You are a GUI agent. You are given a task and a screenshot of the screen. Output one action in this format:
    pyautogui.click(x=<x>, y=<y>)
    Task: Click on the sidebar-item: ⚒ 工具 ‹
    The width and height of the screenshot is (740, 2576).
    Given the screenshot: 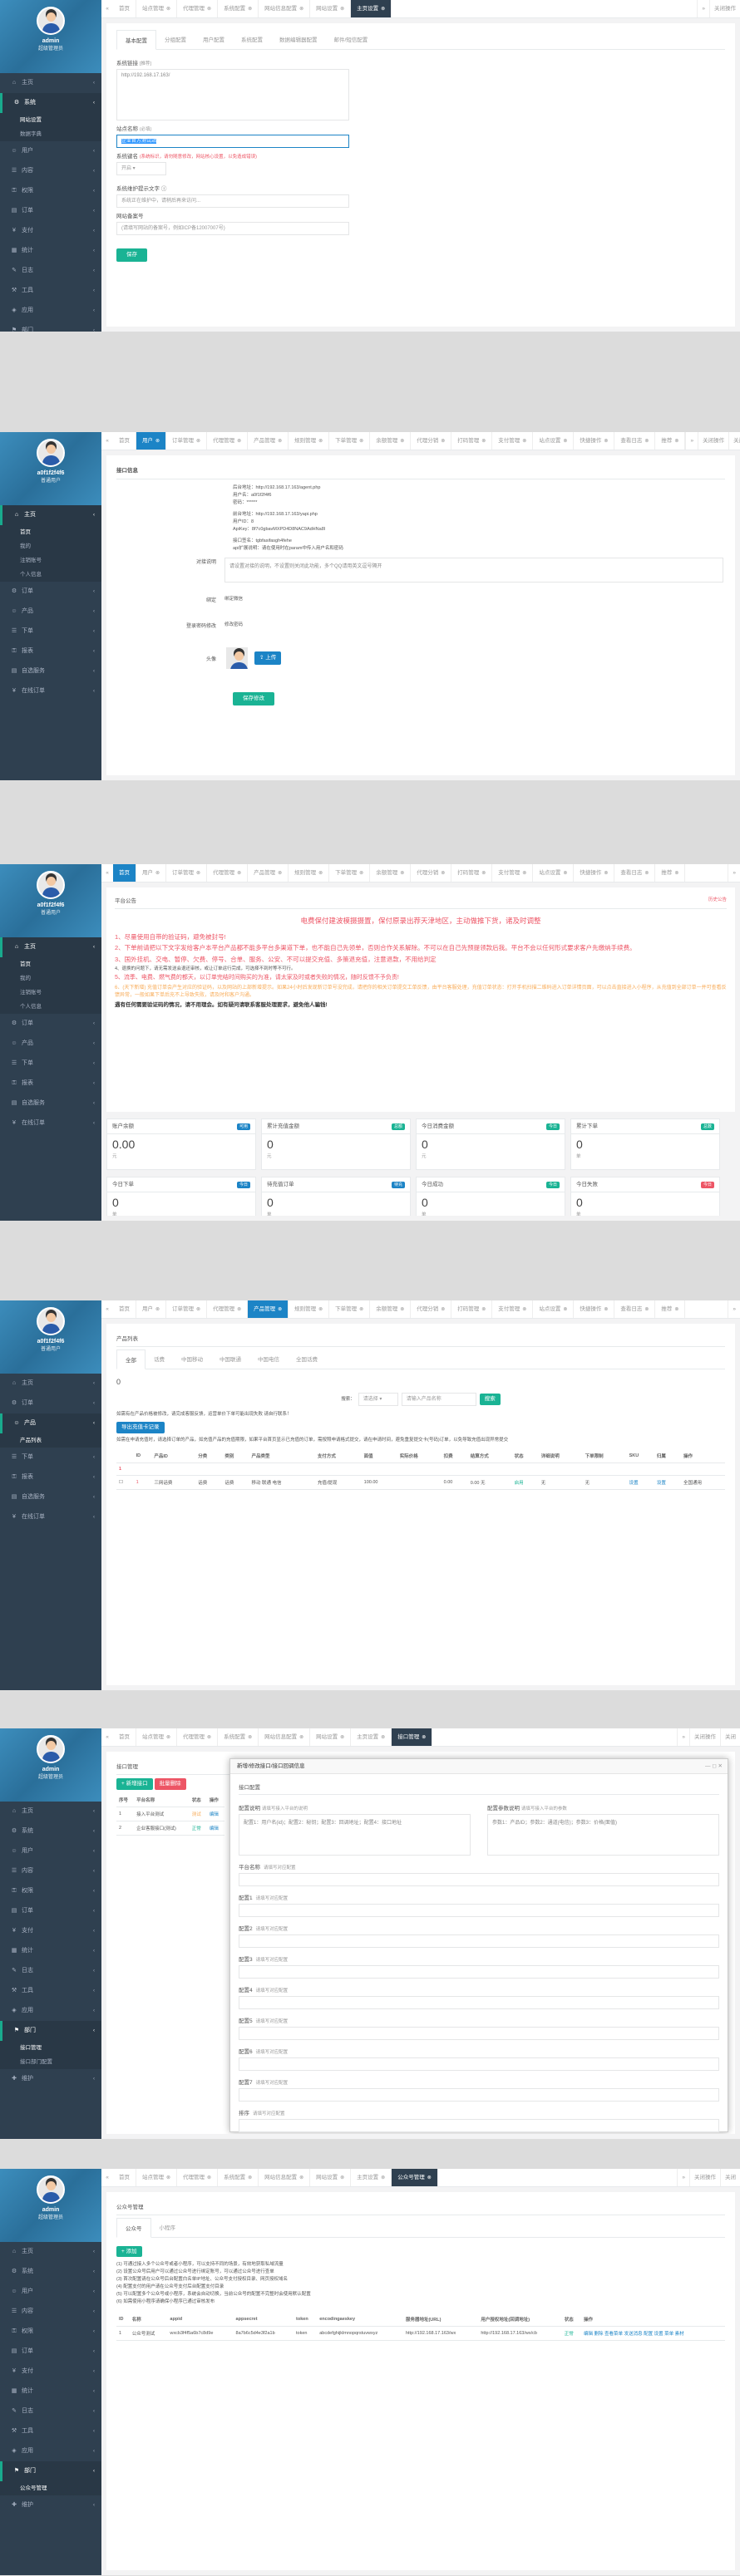 What is the action you would take?
    pyautogui.click(x=50, y=2431)
    